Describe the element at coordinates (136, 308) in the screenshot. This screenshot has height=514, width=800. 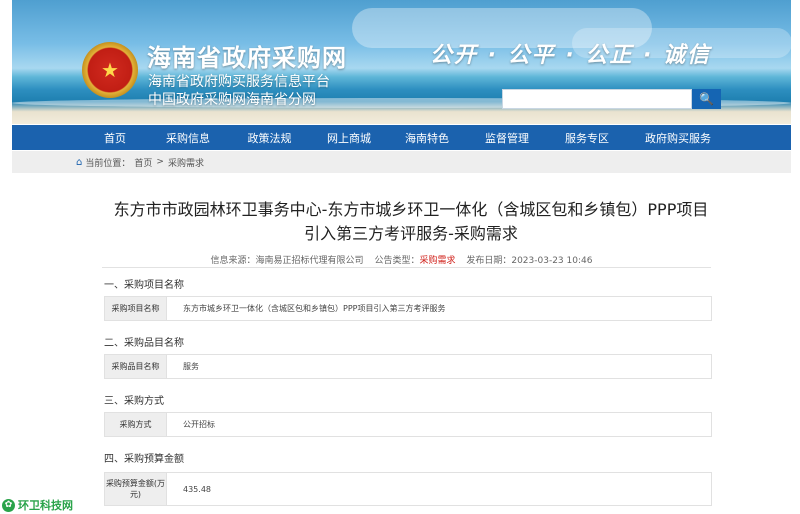
I see `info-row-label: 采购项目名称` at that location.